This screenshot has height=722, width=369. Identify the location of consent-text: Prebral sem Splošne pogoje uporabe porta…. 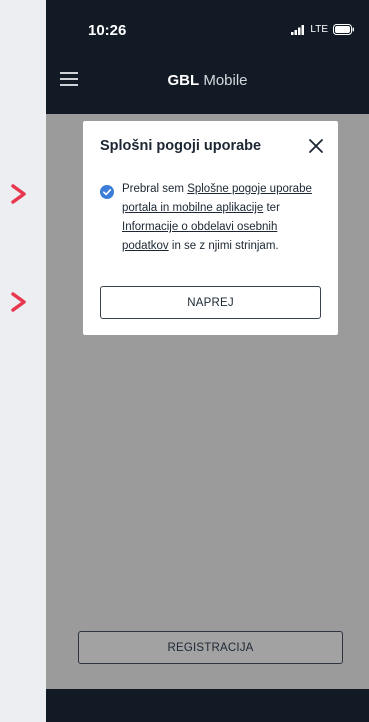
(224, 218).